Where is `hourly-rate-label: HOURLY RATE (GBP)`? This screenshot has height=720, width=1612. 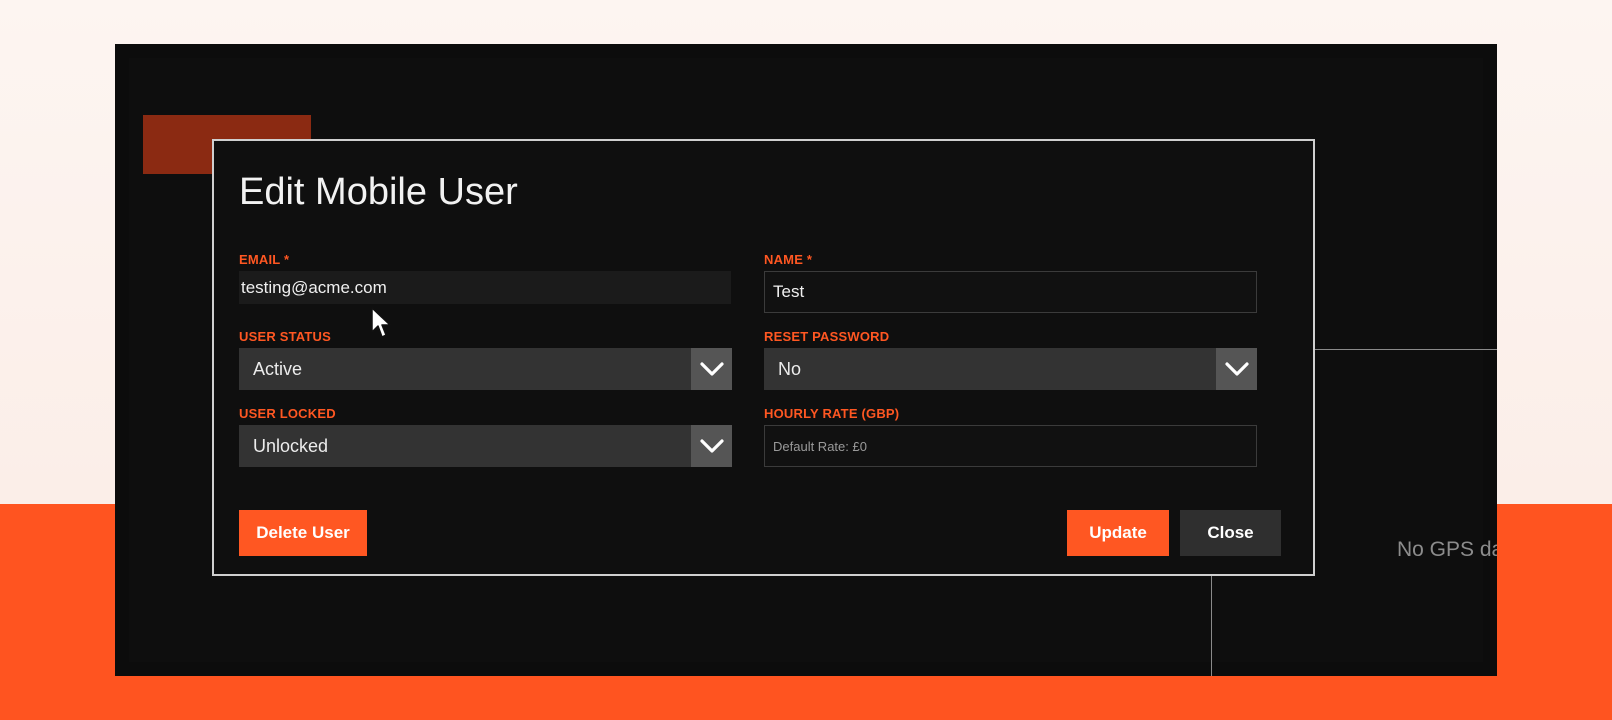
hourly-rate-label: HOURLY RATE (GBP) is located at coordinates (832, 413).